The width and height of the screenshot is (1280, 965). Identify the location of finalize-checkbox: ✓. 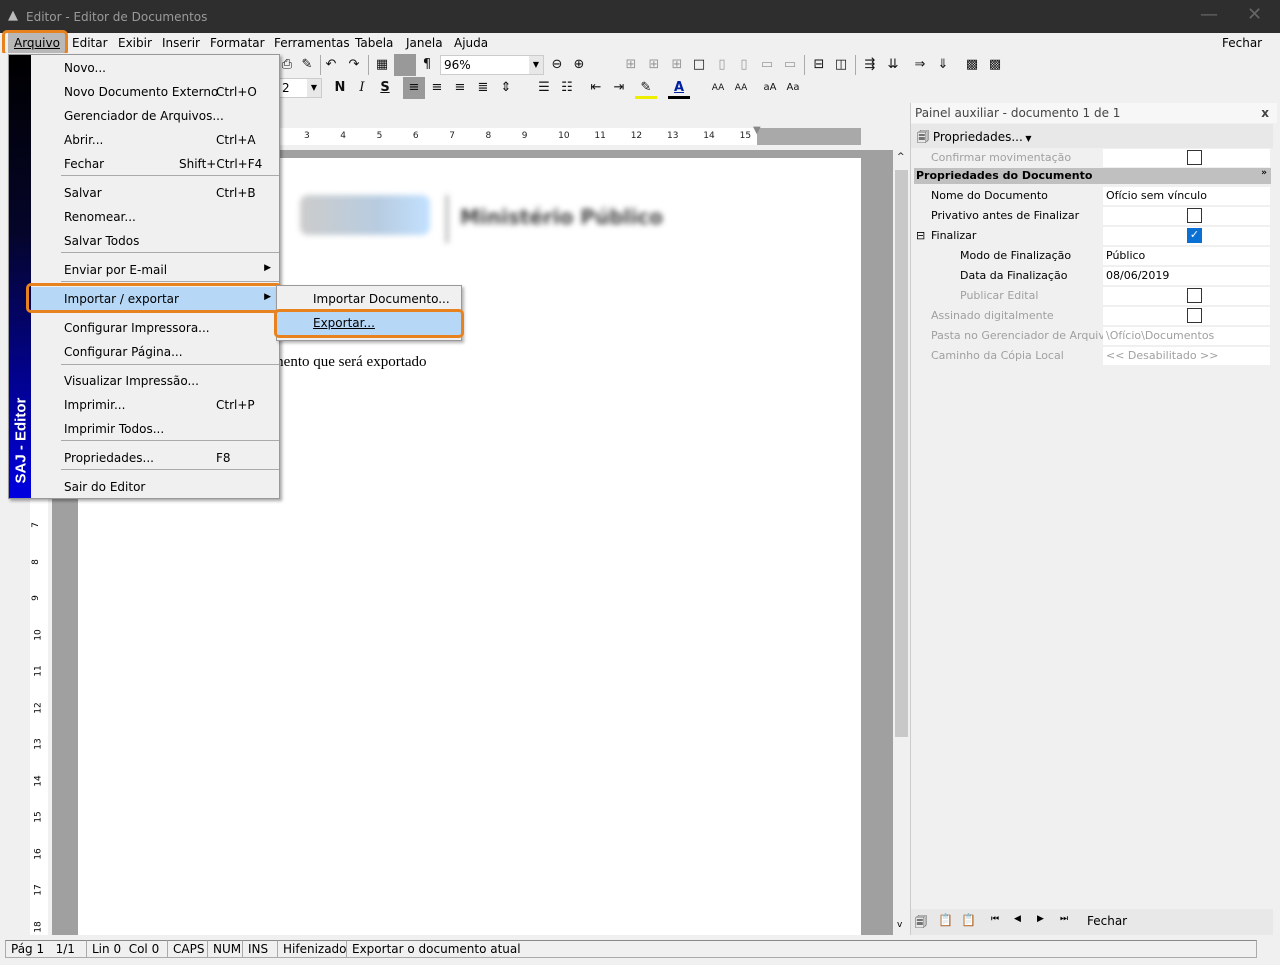
(1194, 235).